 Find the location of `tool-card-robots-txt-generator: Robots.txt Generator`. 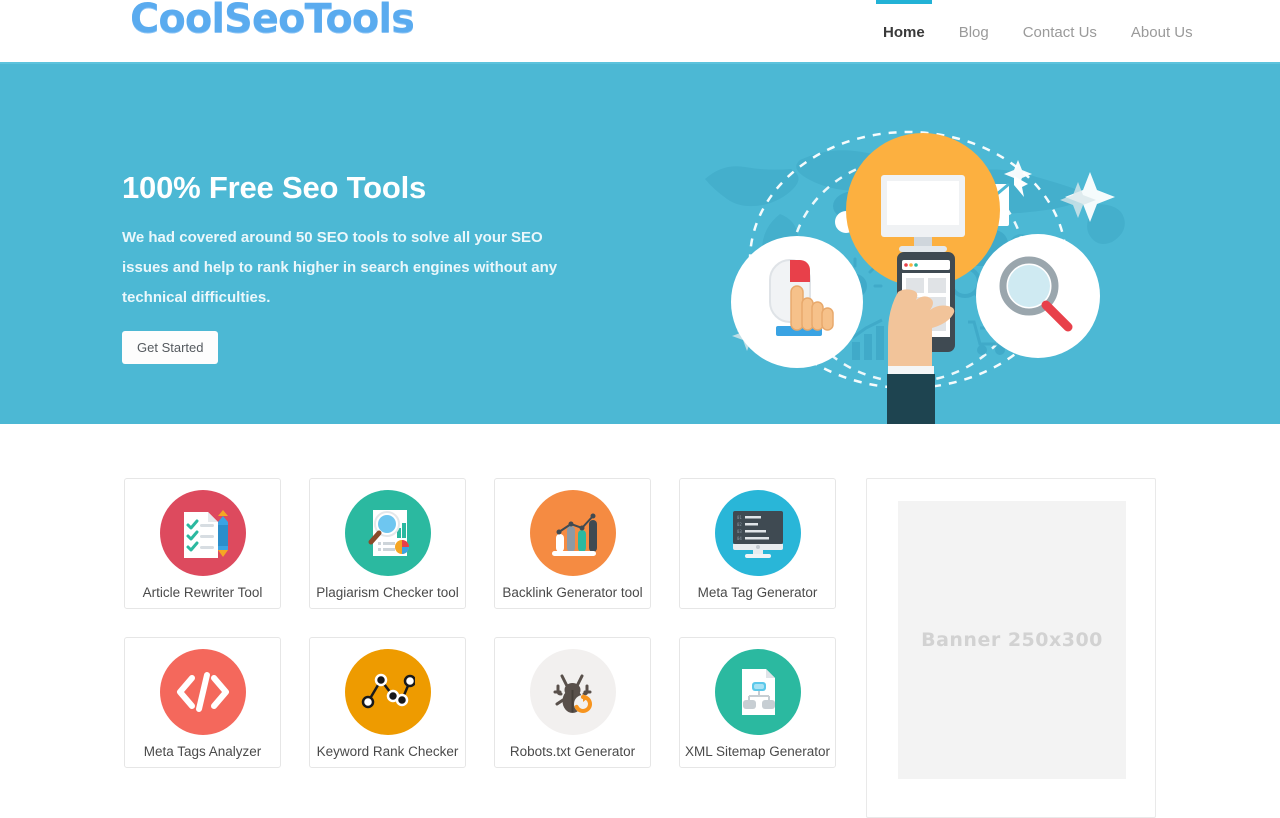

tool-card-robots-txt-generator: Robots.txt Generator is located at coordinates (572, 702).